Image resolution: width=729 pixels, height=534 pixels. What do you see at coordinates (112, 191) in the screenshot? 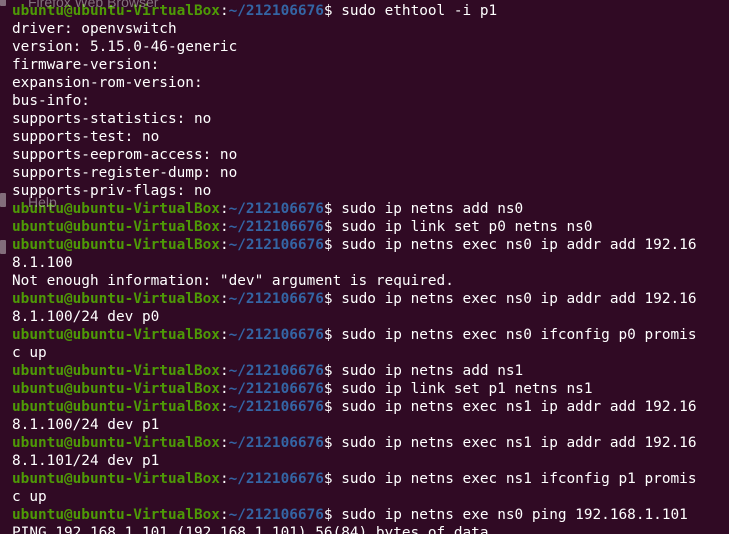
I see `output-line: supports-priv-flags: no` at bounding box center [112, 191].